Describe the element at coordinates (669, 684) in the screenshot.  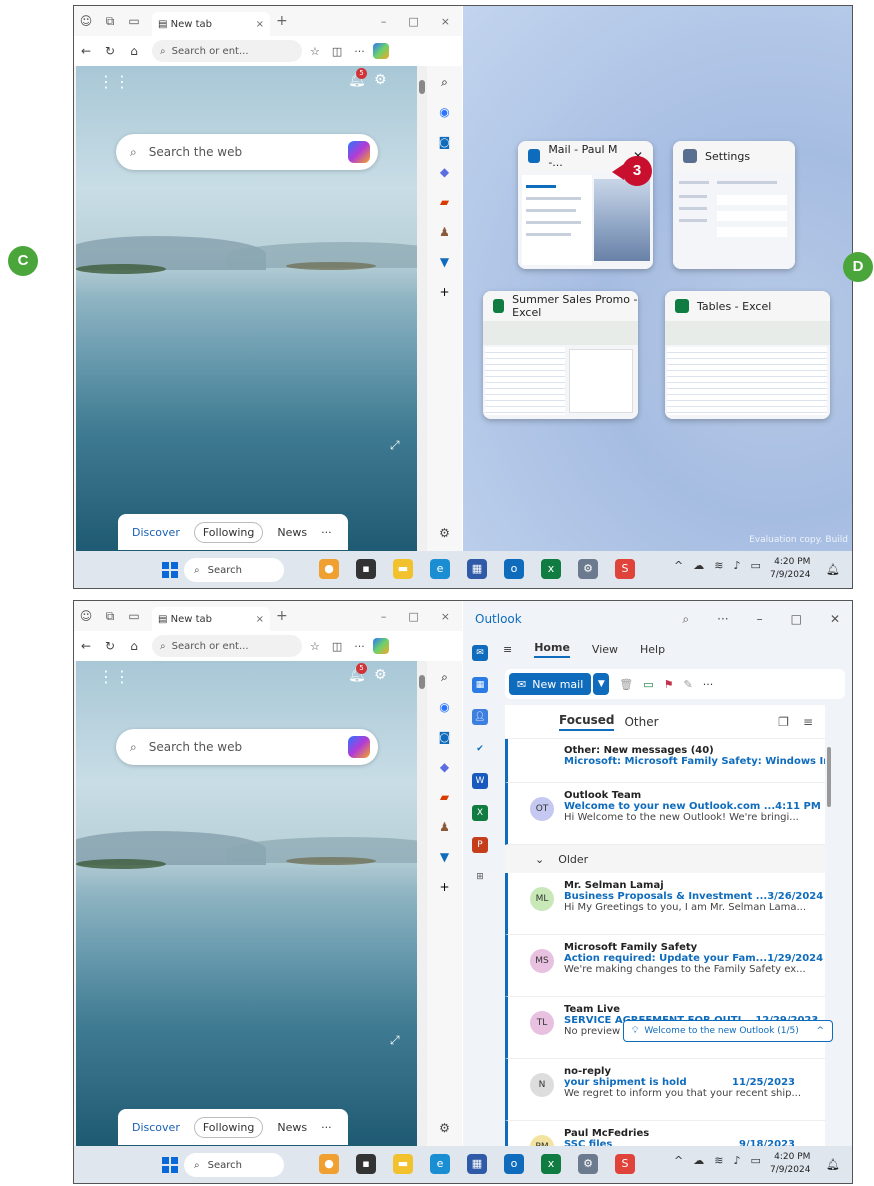
I see `flag-icon: ⚑` at that location.